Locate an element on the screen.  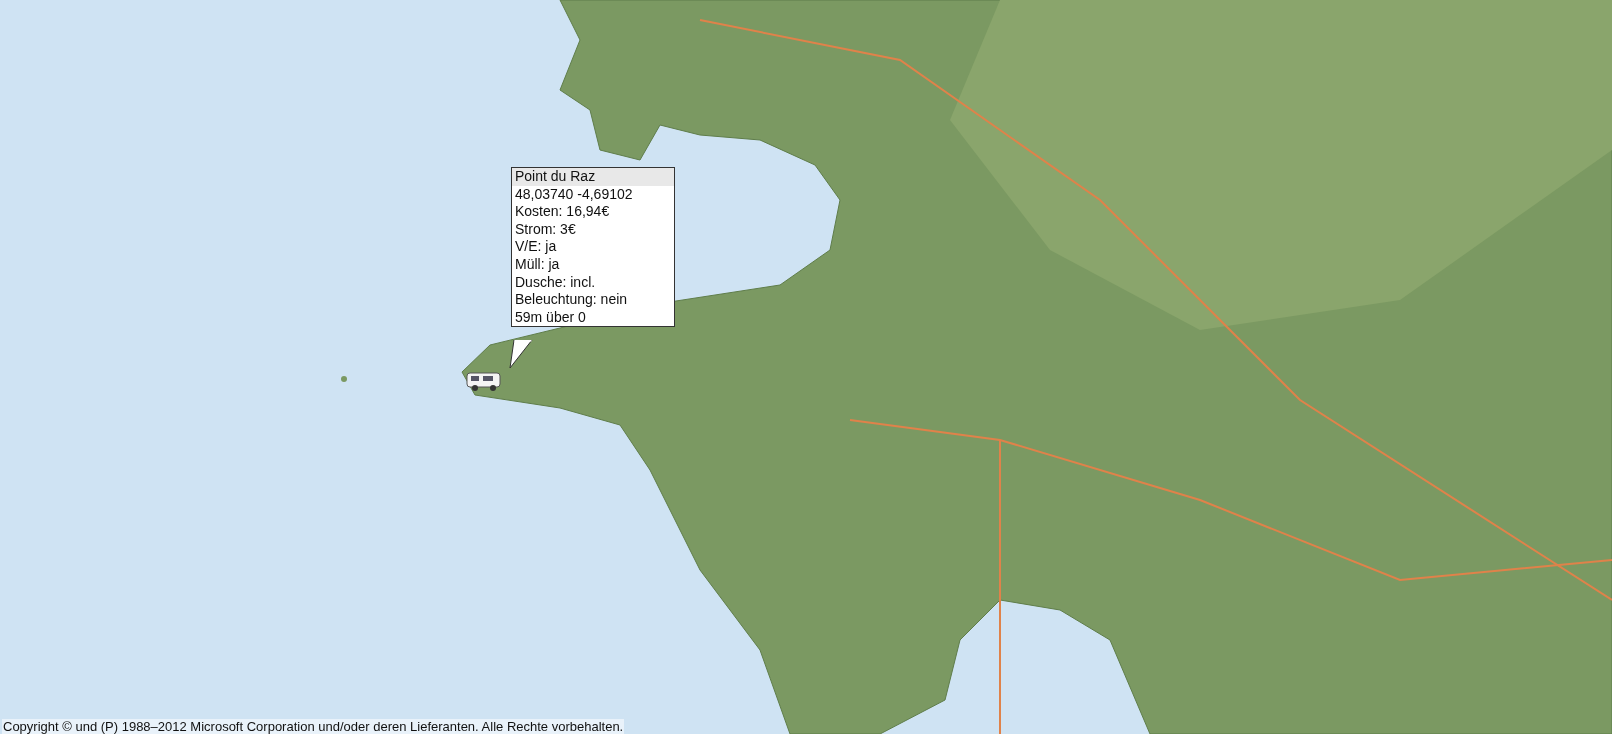
popup-line: 59m über 0 is located at coordinates (550, 317).